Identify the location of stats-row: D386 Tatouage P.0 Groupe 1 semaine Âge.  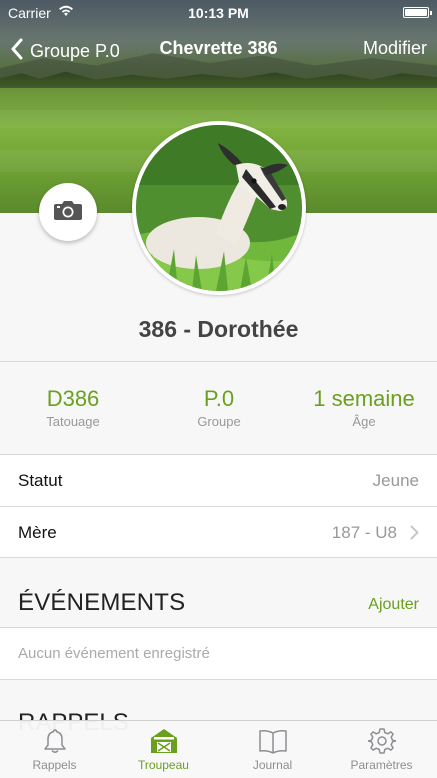
(218, 408).